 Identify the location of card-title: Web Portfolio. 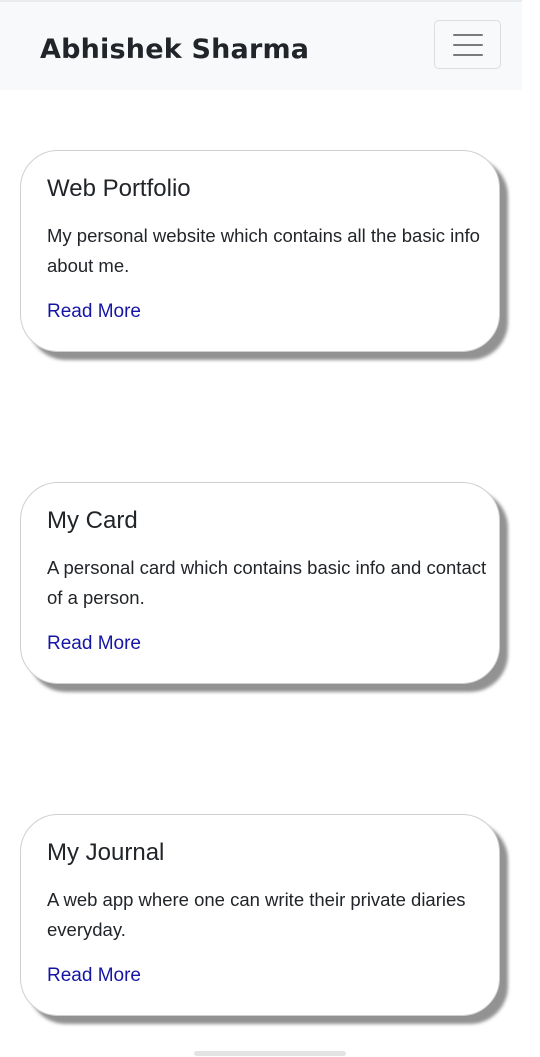
(119, 188).